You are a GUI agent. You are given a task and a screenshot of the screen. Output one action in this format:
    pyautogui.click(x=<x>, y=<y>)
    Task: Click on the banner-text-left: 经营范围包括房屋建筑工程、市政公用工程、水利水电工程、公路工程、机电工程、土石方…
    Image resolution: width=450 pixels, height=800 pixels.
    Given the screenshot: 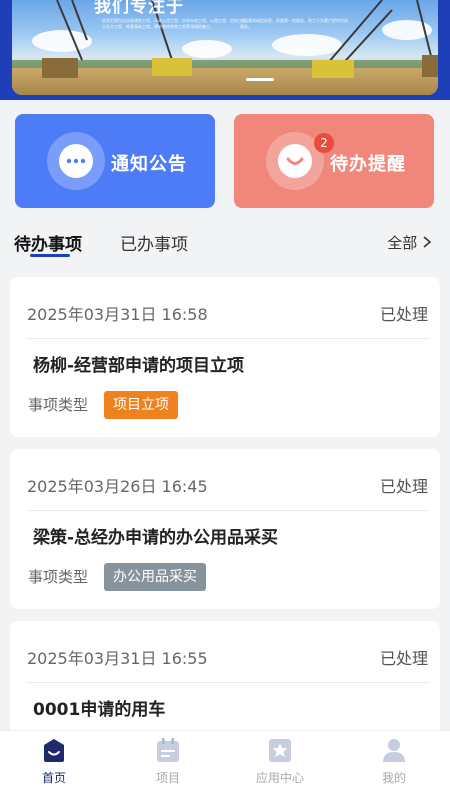 What is the action you would take?
    pyautogui.click(x=176, y=23)
    